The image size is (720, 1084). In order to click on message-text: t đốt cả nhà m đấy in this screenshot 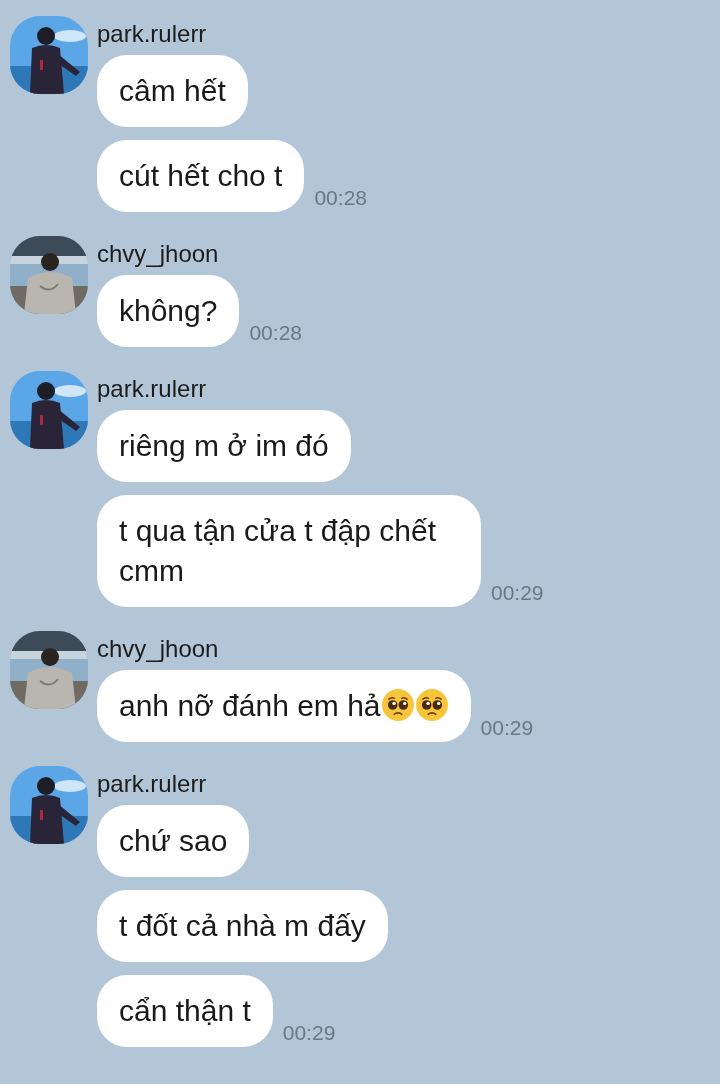, I will do `click(242, 925)`.